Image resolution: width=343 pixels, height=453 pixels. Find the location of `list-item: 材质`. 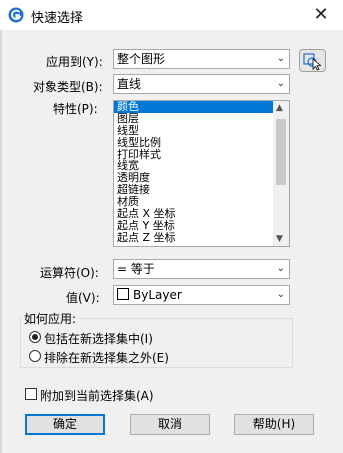

list-item: 材质 is located at coordinates (201, 202).